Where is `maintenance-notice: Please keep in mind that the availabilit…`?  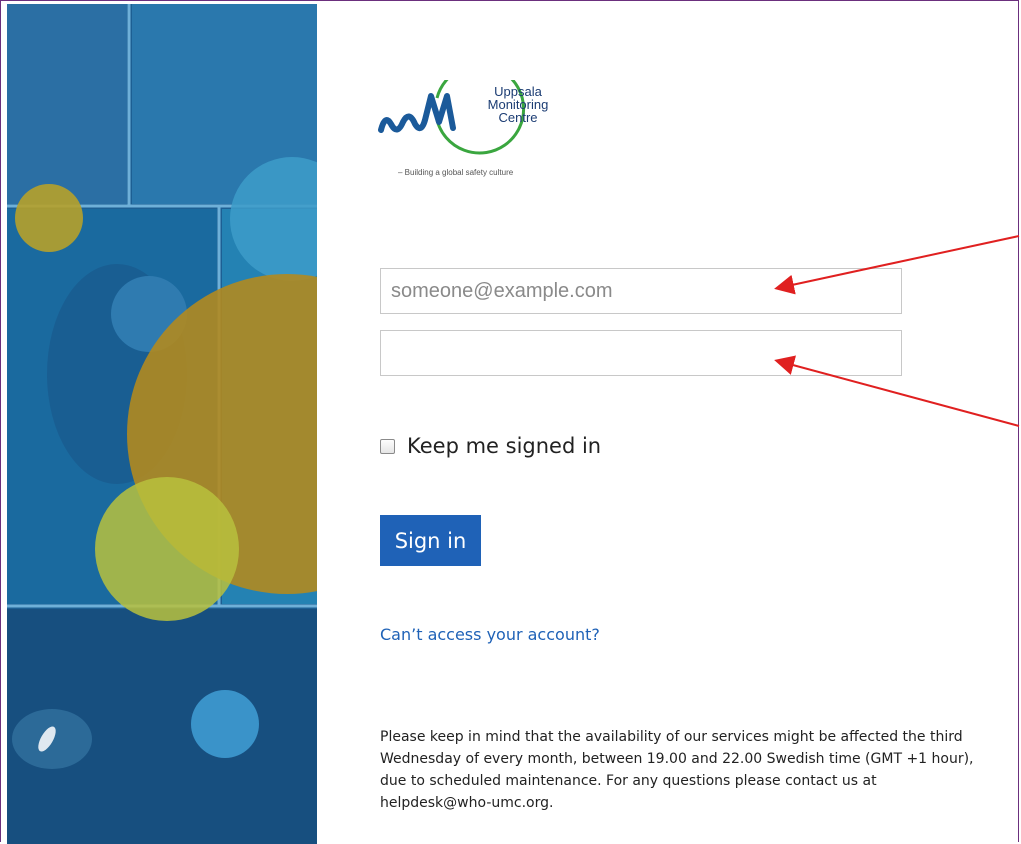 maintenance-notice: Please keep in mind that the availabilit… is located at coordinates (677, 770).